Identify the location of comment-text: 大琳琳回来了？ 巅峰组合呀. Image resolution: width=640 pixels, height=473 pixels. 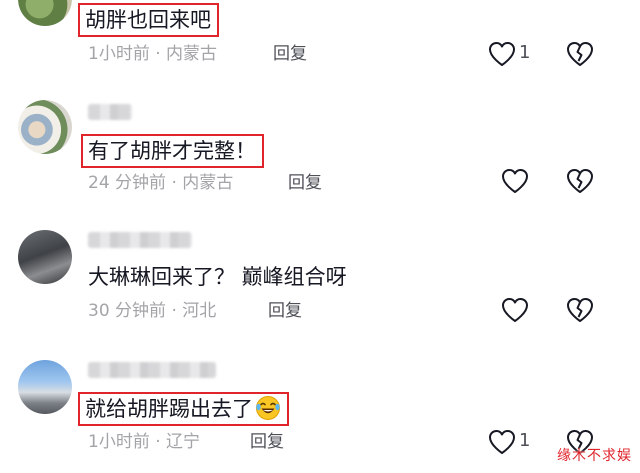
(217, 277).